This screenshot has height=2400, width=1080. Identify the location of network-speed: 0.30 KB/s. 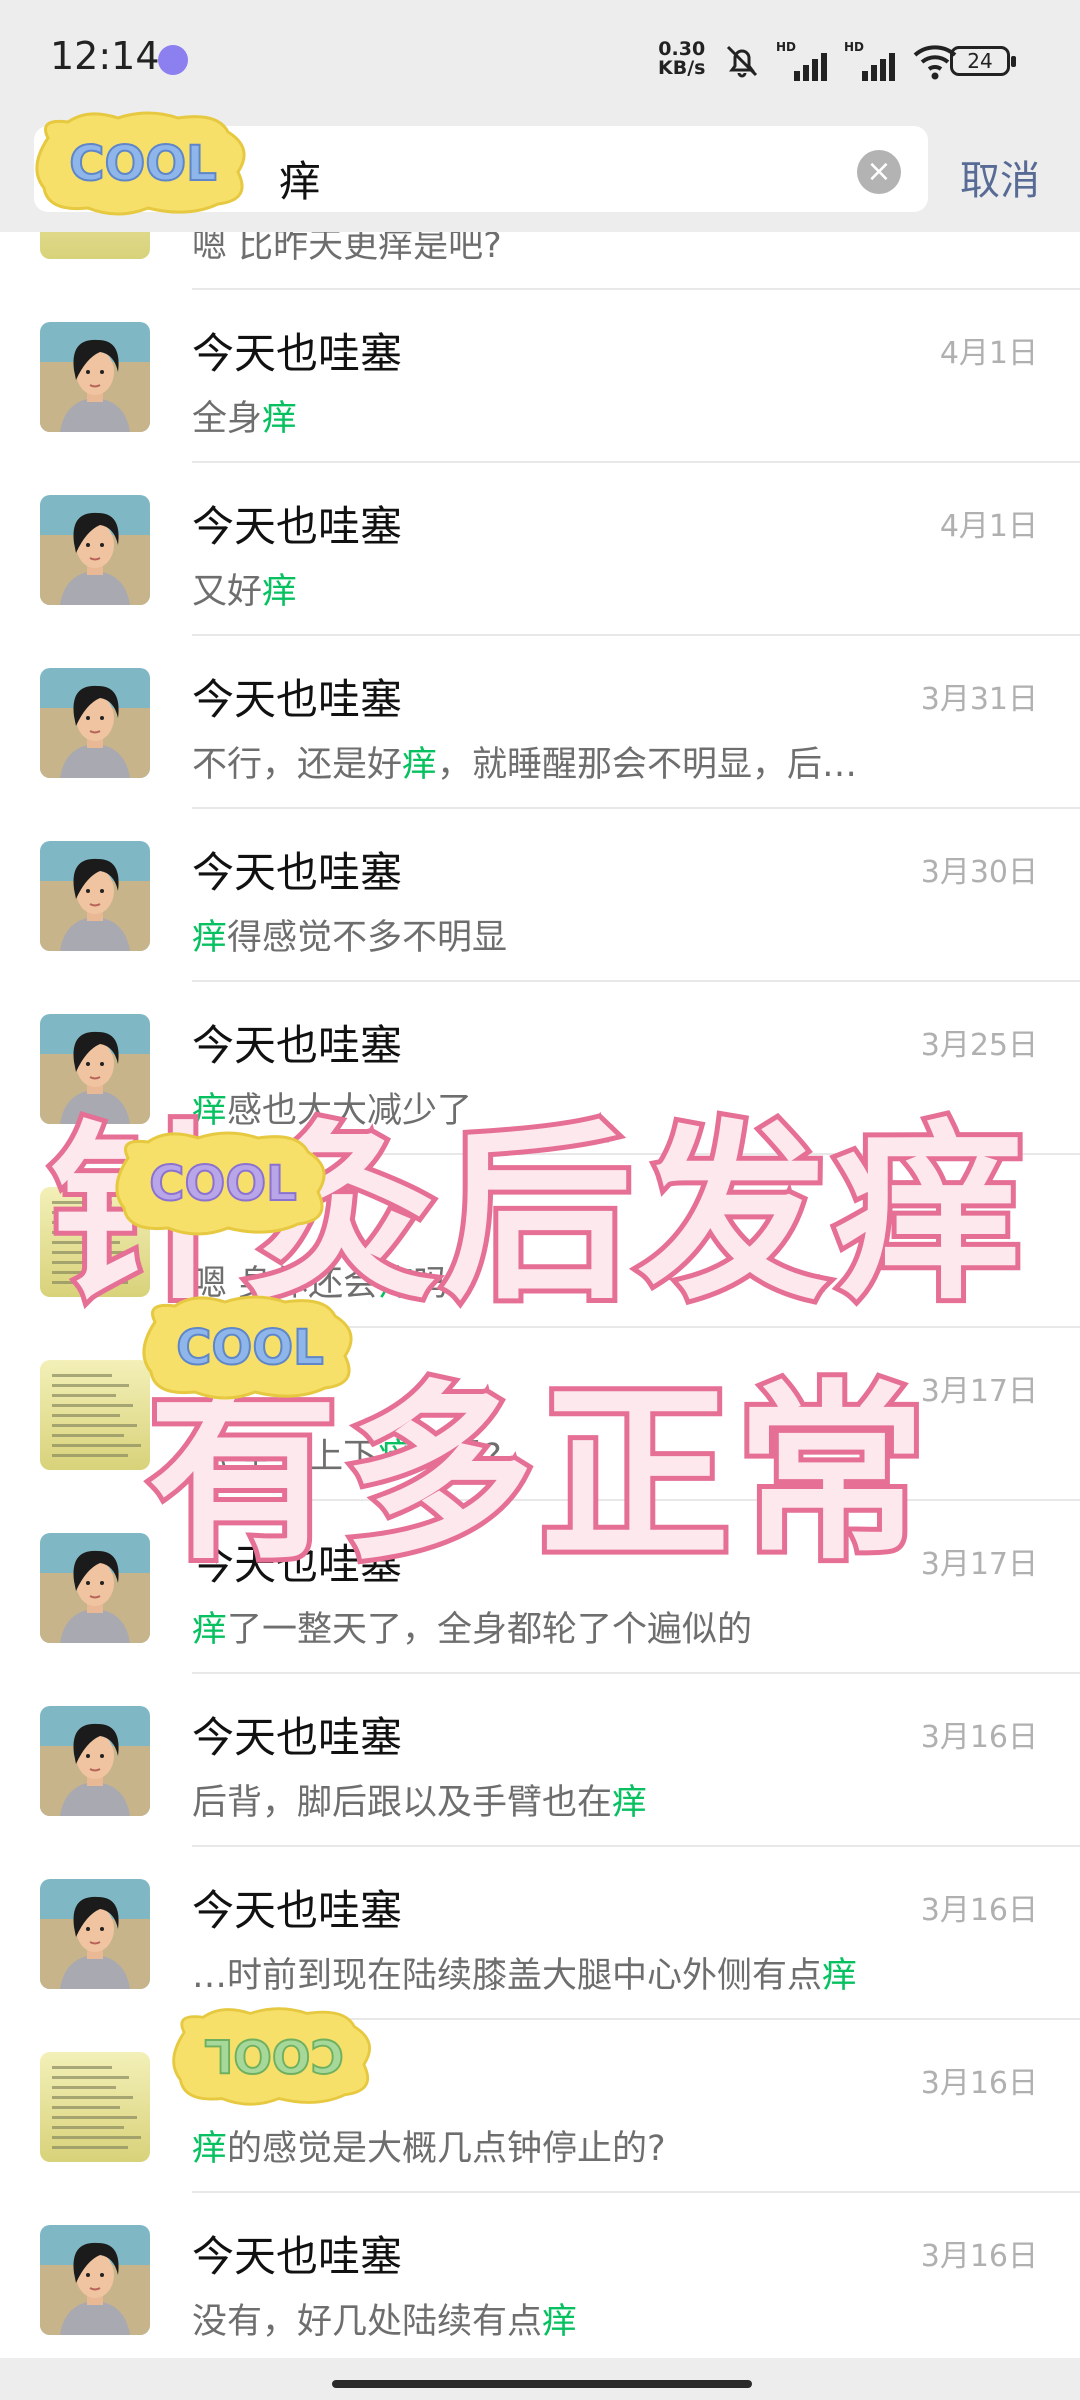
(681, 59).